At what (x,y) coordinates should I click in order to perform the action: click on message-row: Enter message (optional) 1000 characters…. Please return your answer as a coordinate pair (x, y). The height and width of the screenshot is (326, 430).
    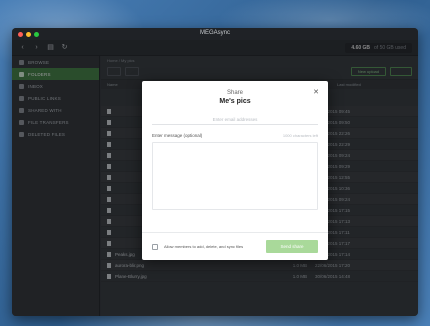
    Looking at the image, I should click on (235, 135).